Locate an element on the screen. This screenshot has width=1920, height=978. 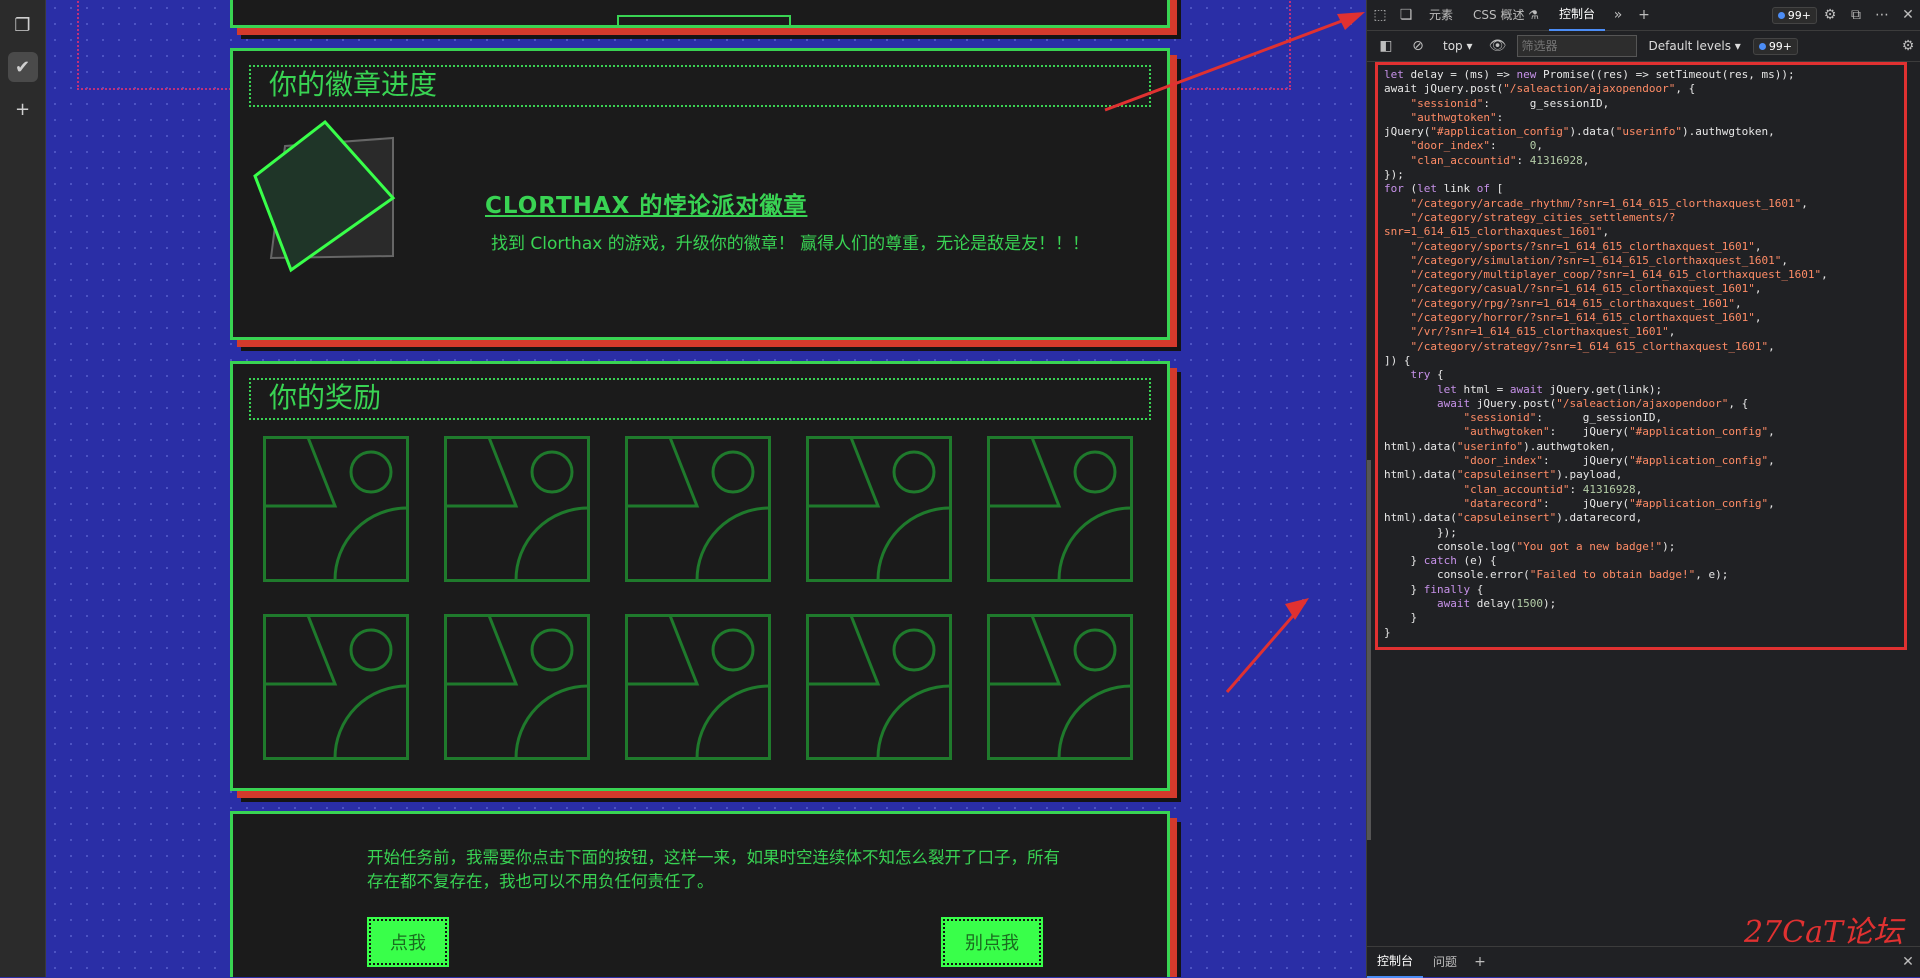
tab-actions-icon: ❐ is located at coordinates (23, 25).